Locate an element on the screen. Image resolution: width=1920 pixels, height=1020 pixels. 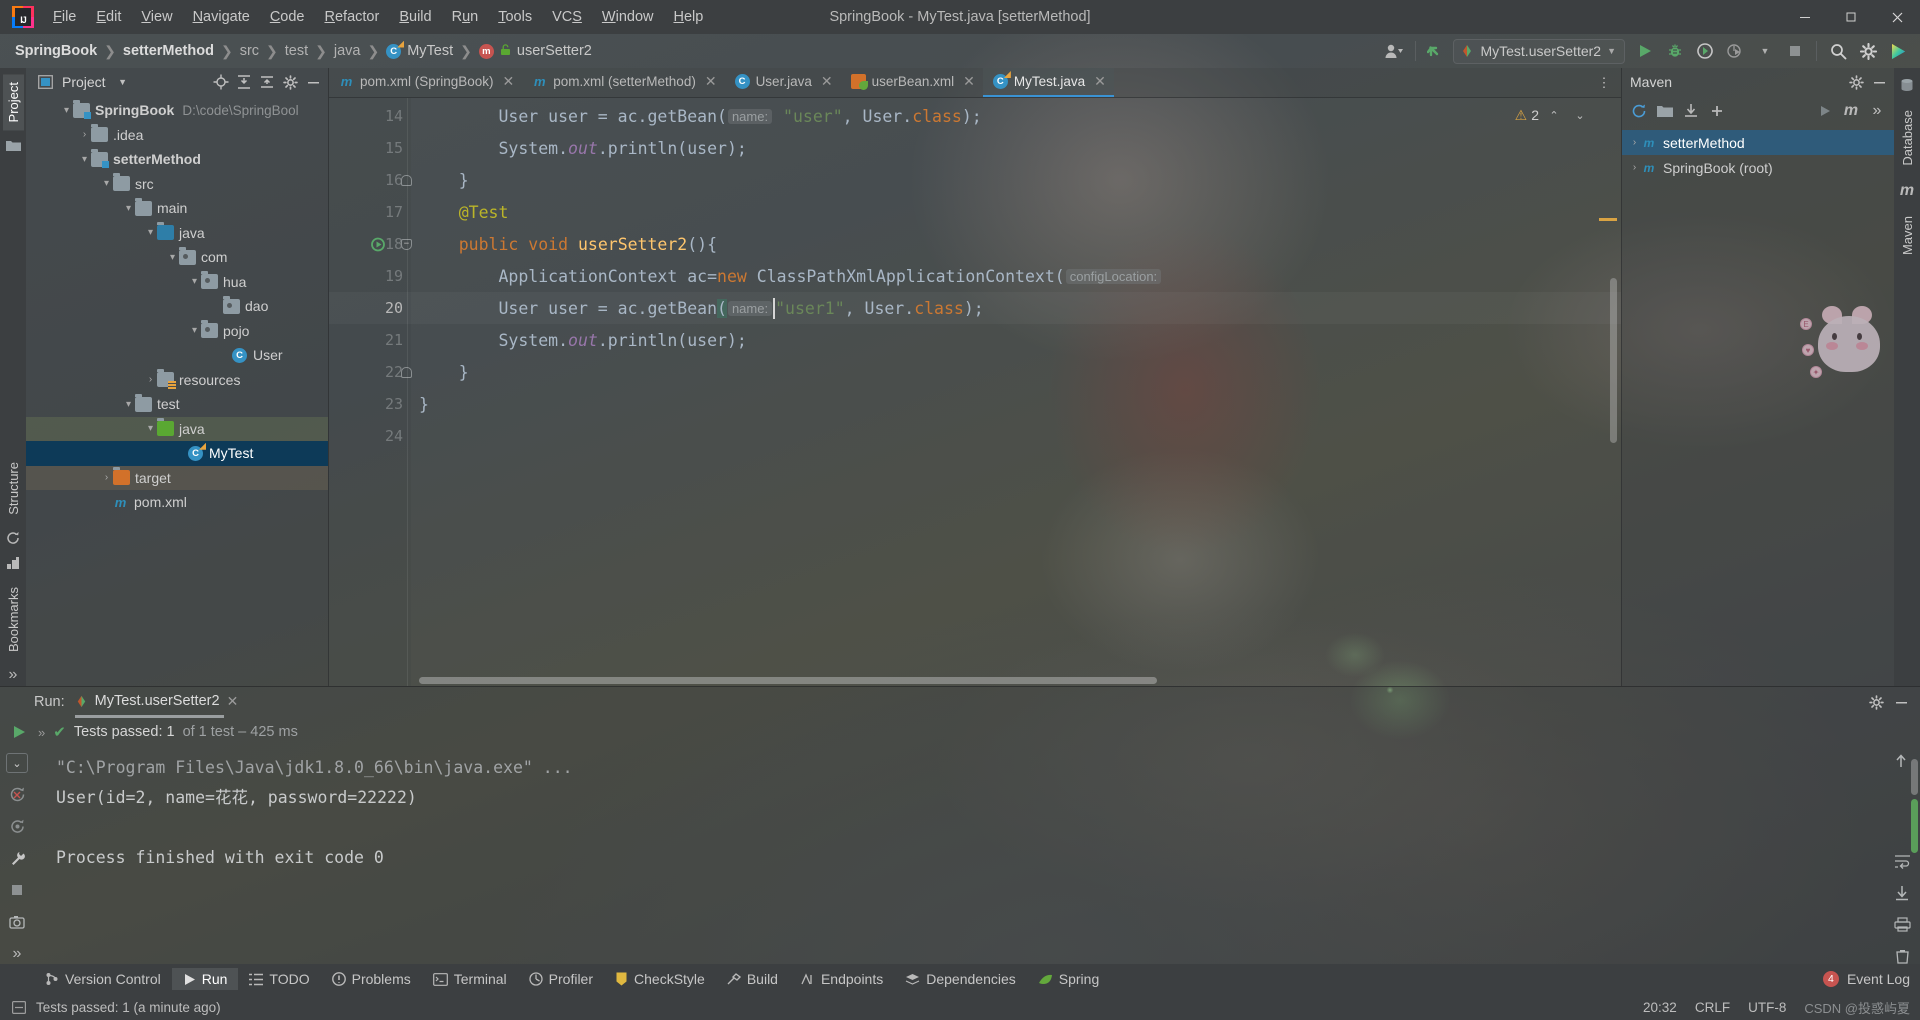
tab-userbean-xml: userBean.xml ✕ is located at coordinates (912, 82).